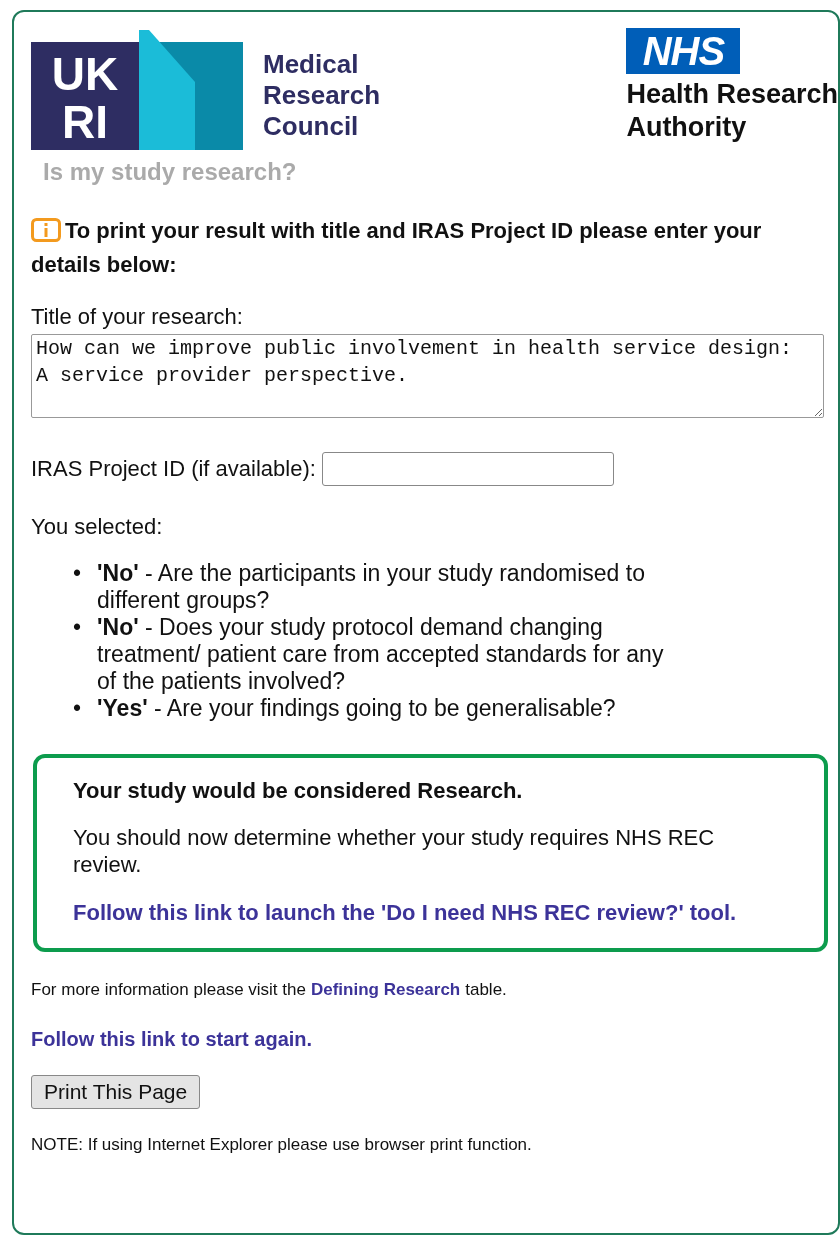  I want to click on council-name: Medical Research Council, so click(322, 95).